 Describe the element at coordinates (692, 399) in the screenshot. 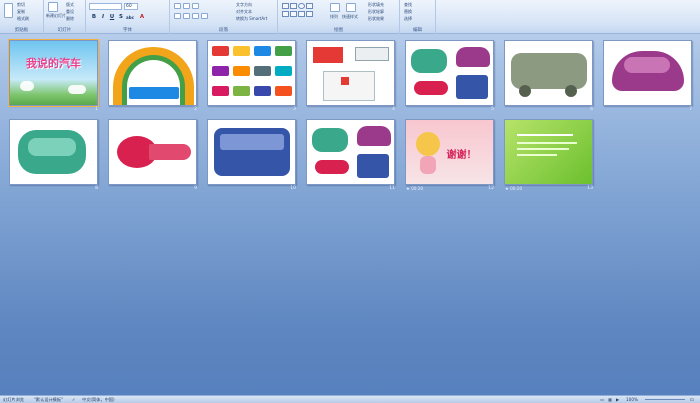

I see `fit-window-icon: ⊡` at that location.